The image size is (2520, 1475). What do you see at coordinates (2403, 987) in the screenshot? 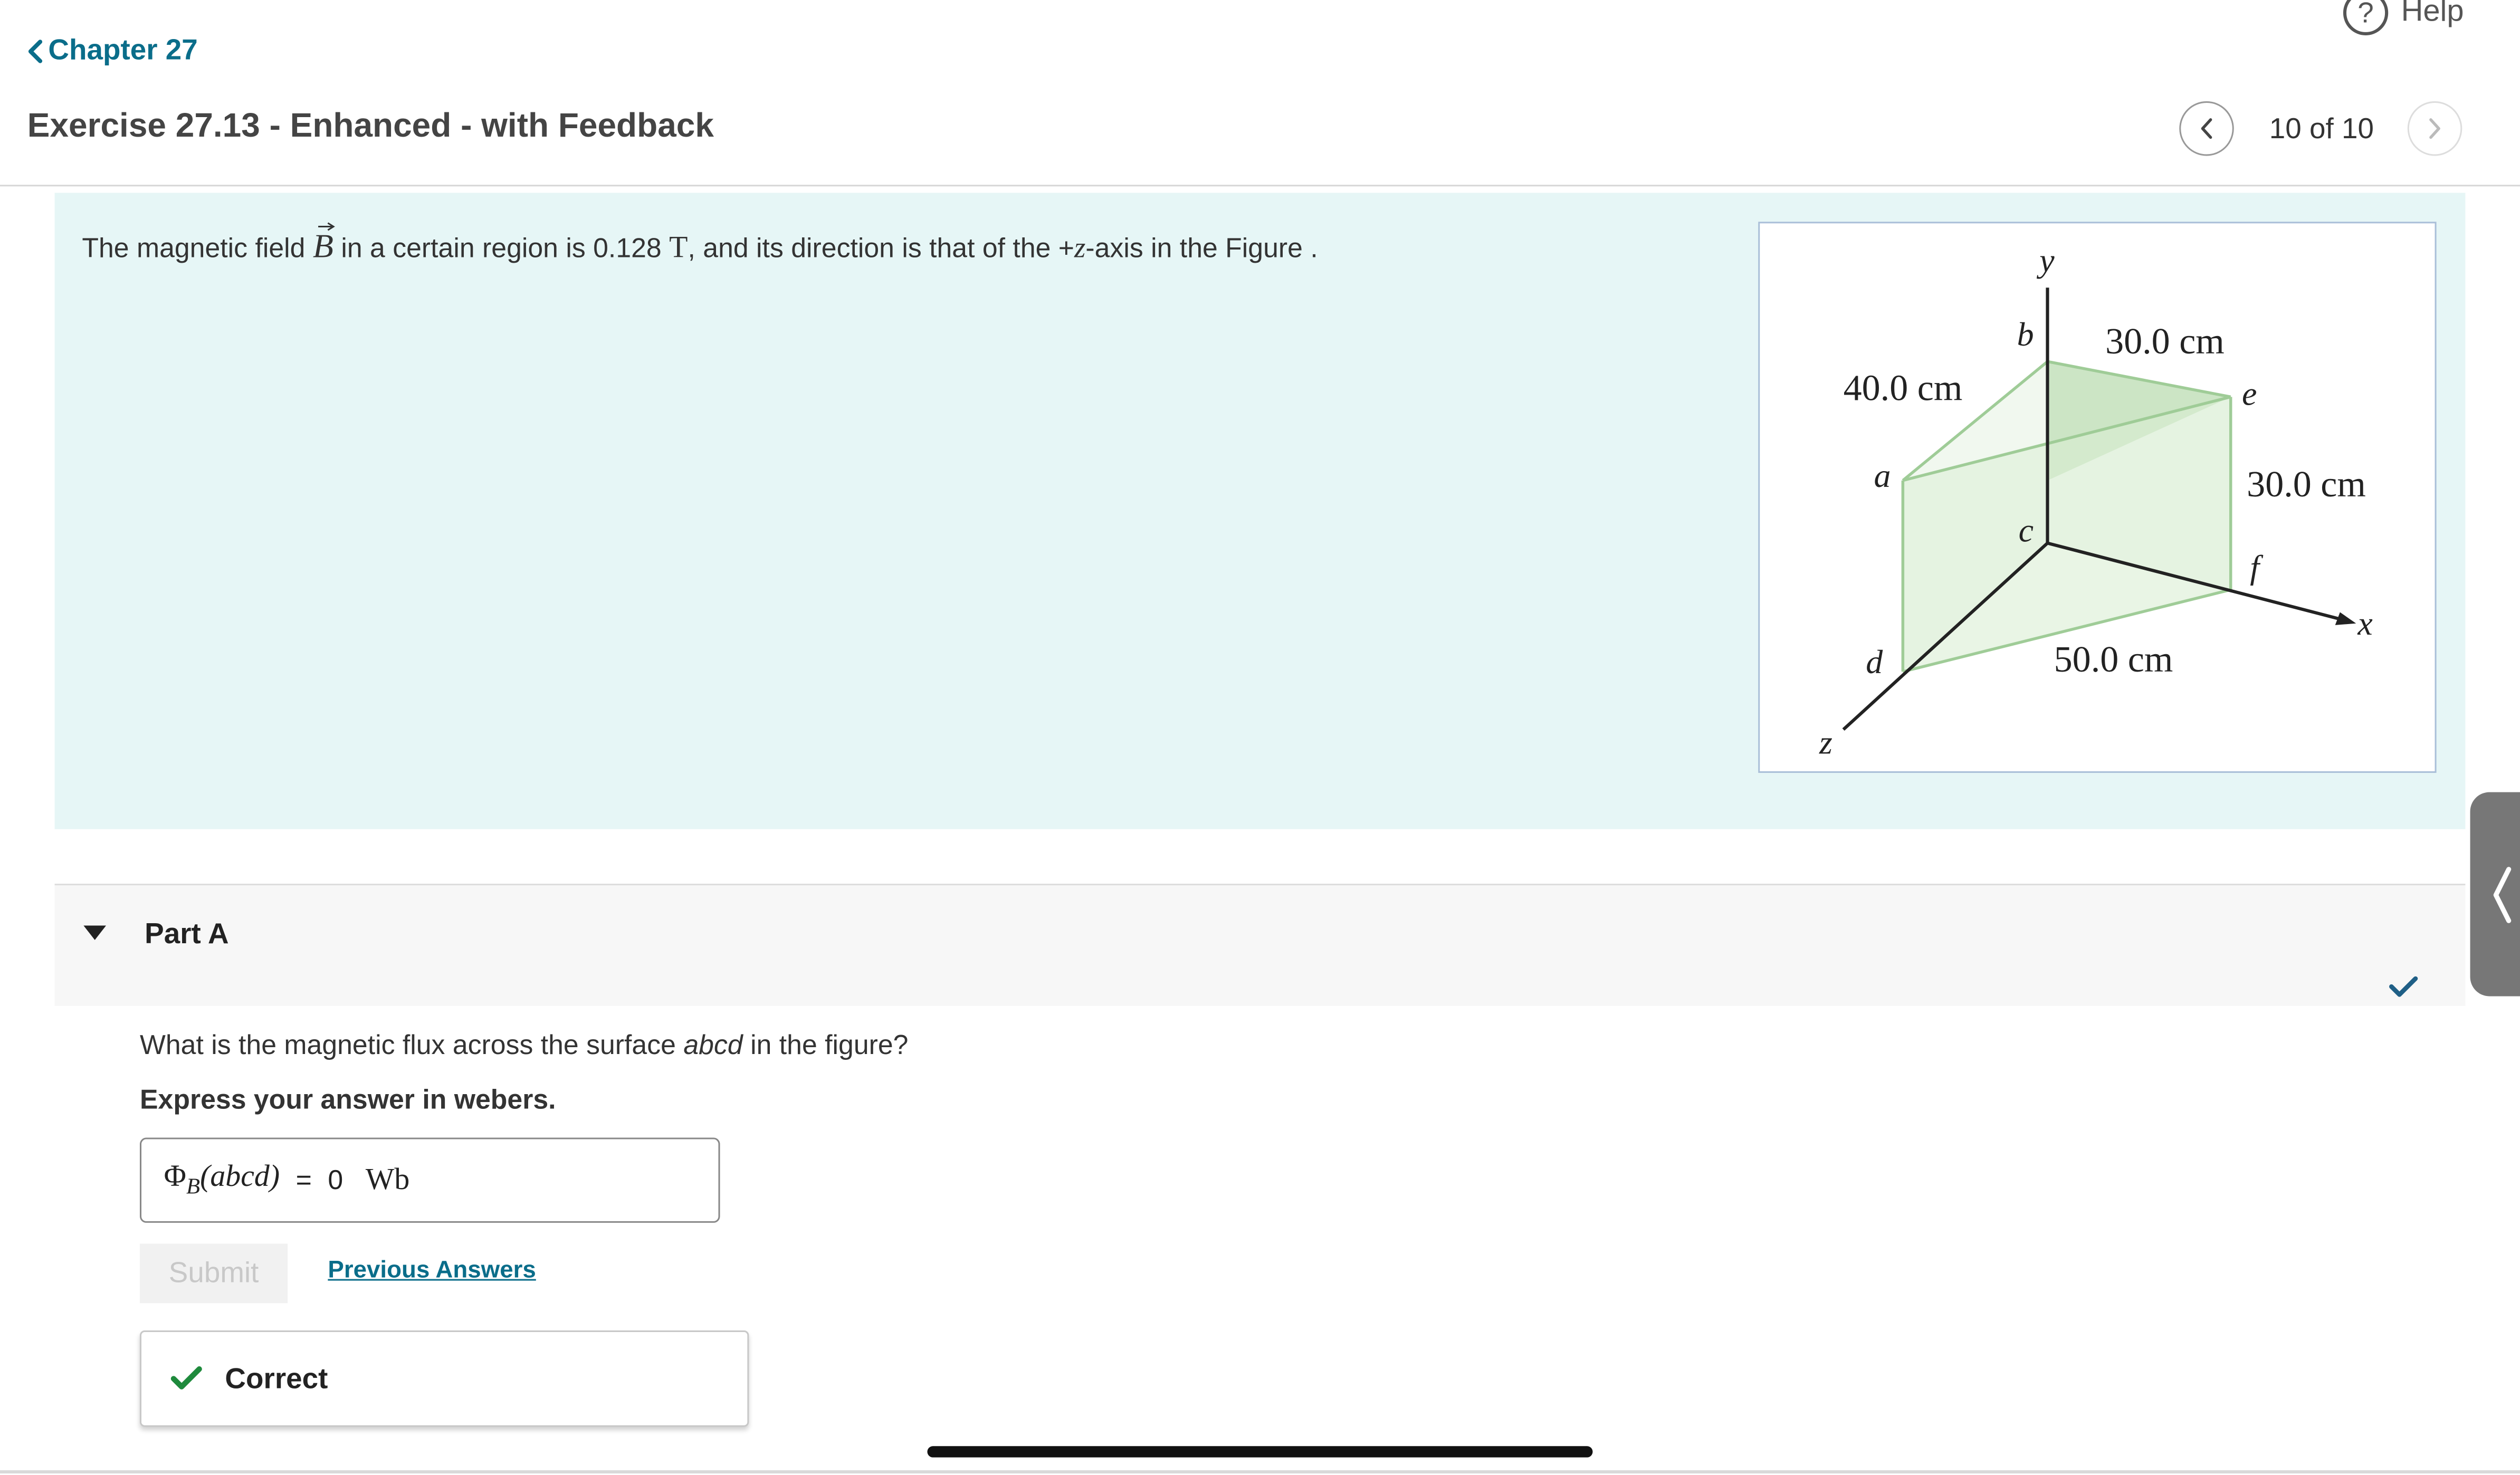
I see `completed-check-icon` at bounding box center [2403, 987].